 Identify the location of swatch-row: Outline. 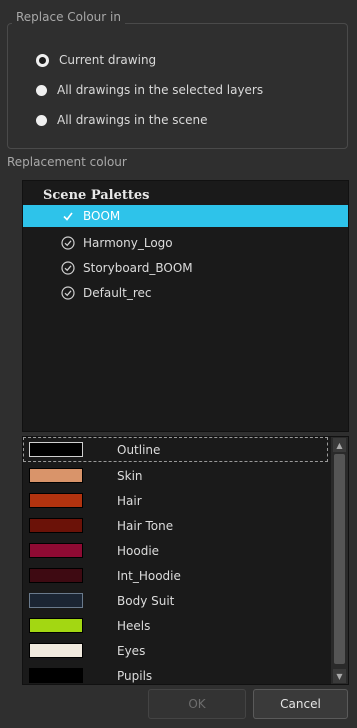
(175, 449).